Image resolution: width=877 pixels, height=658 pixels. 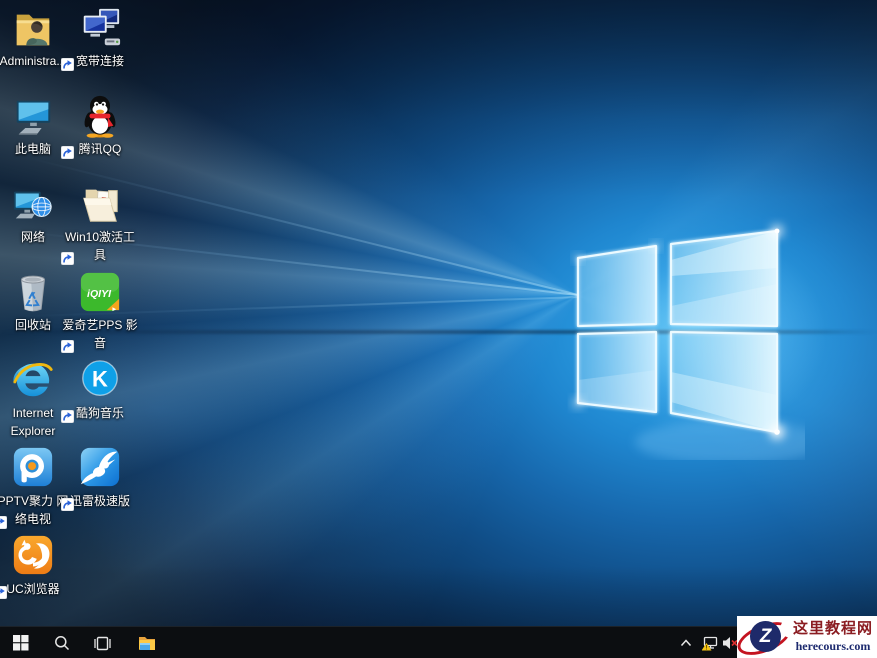 I want to click on desktop-icon-recycle-bin: 回收站, so click(x=35, y=302).